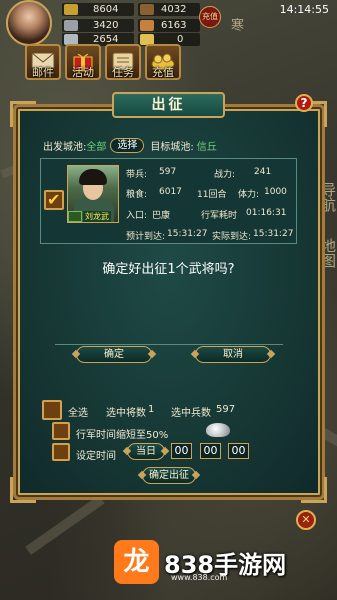 This screenshot has width=337, height=600. I want to click on confirm-prompt: 确定好出征1个武将吗?, so click(168, 269).